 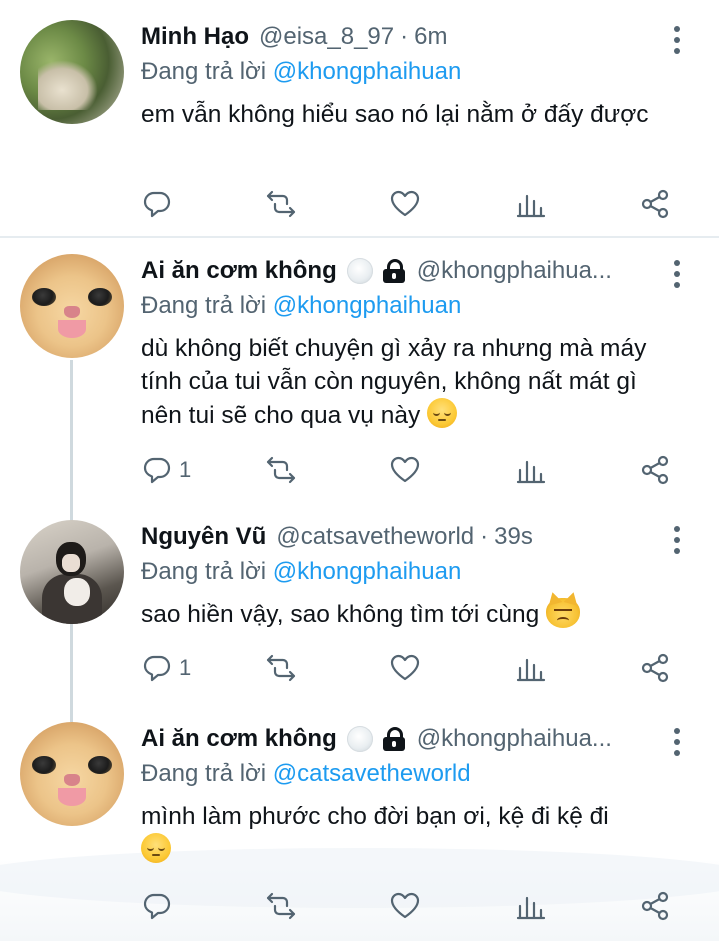 What do you see at coordinates (411, 614) in the screenshot?
I see `tweet-text: sao hiền vậy, sao không tìm tới cùng` at bounding box center [411, 614].